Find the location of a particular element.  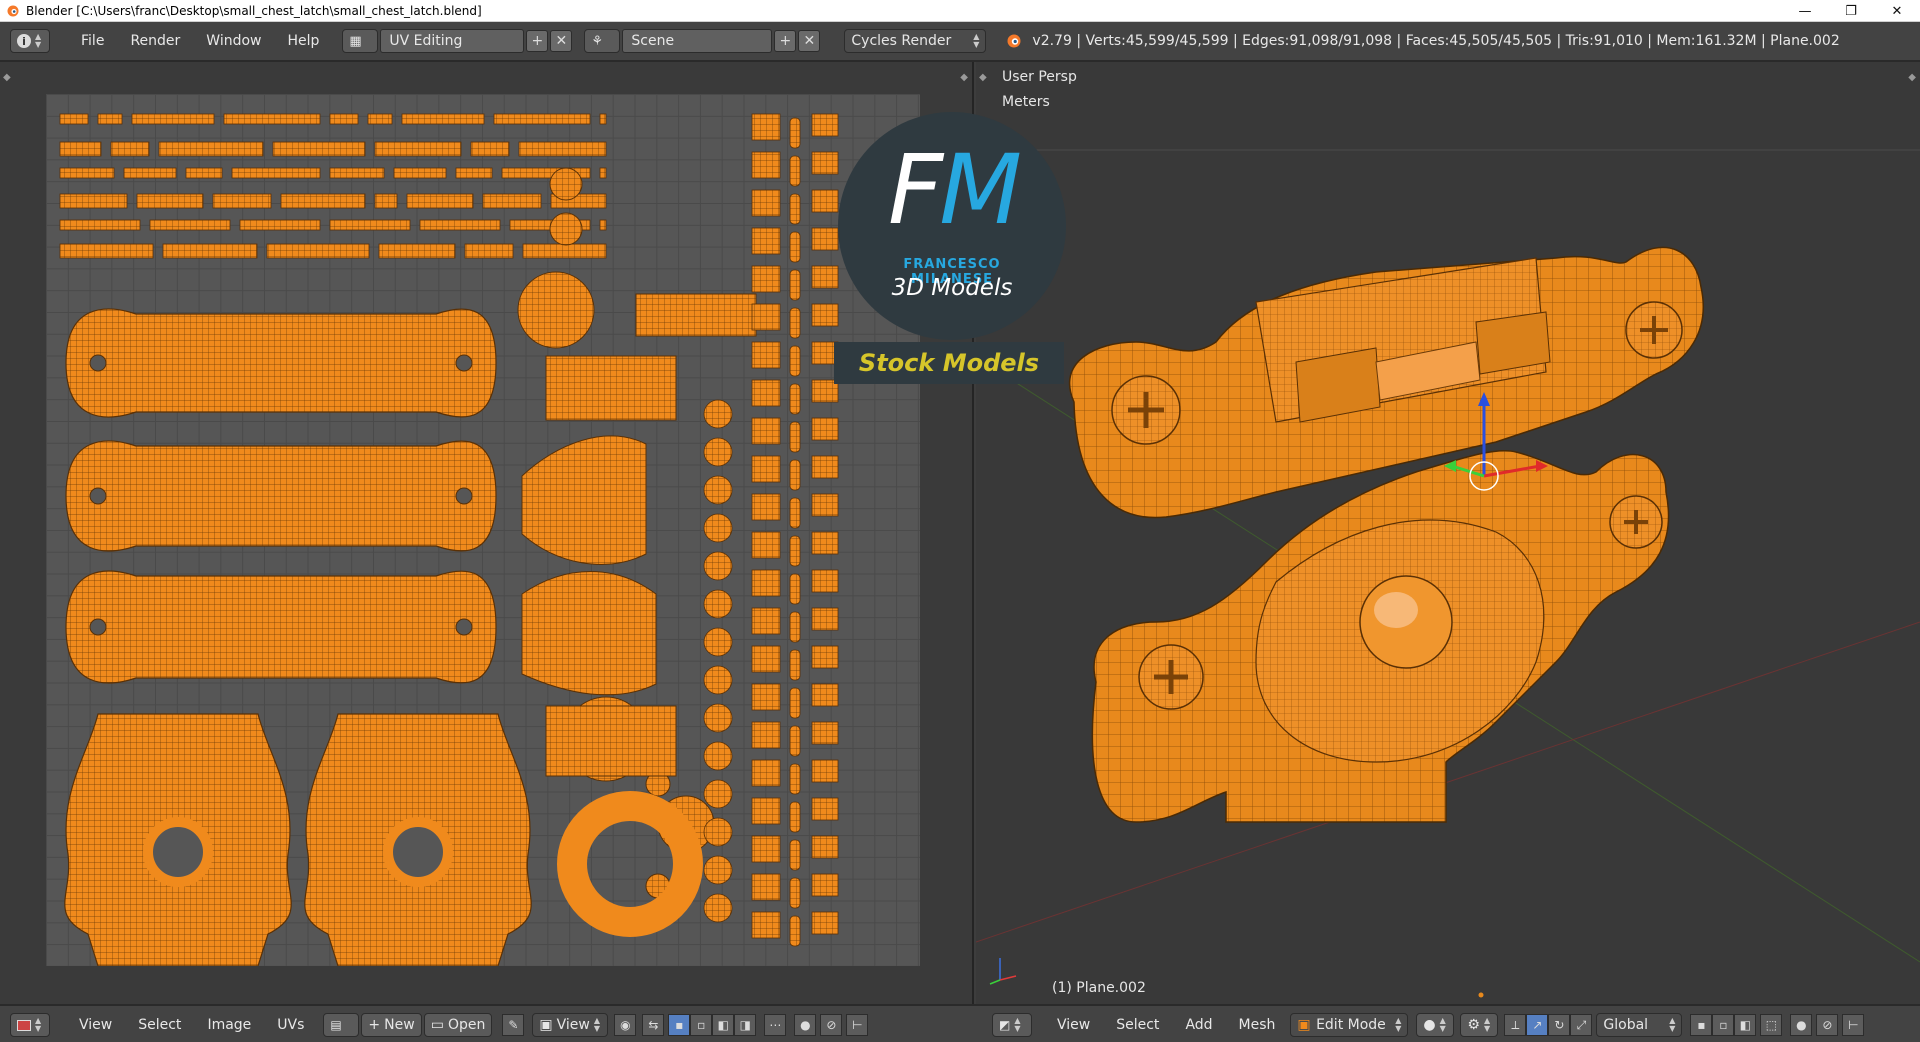

uv-menu-select: Select is located at coordinates (159, 1025).